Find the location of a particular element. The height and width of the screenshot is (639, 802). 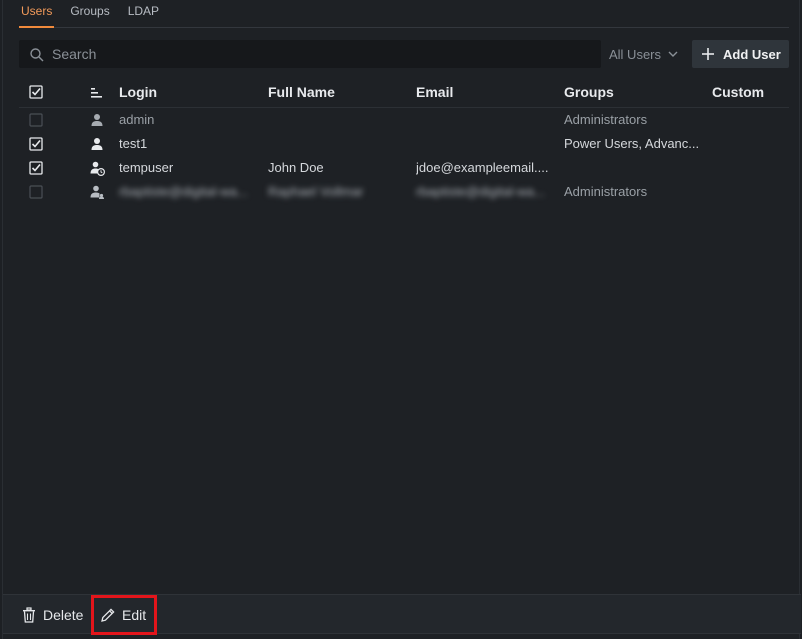

tab-bar: Users Groups LDAP is located at coordinates (404, 14).